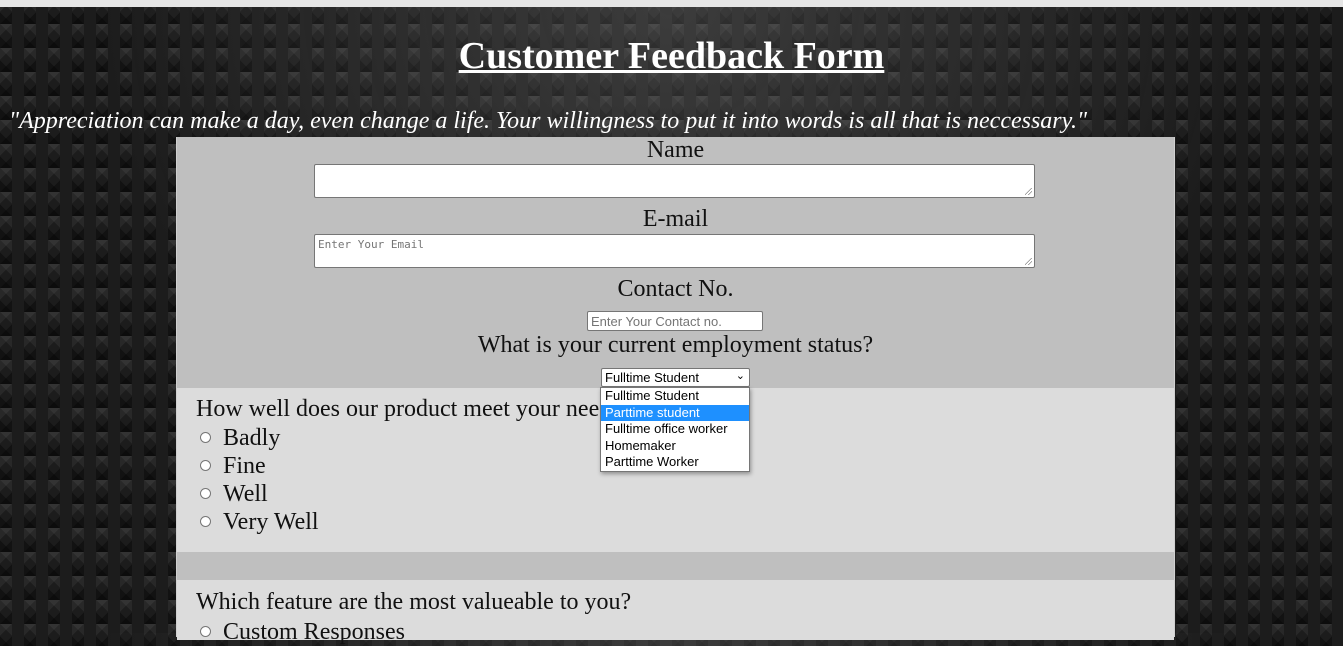 This screenshot has width=1343, height=646. What do you see at coordinates (675, 150) in the screenshot?
I see `name-label: Name` at bounding box center [675, 150].